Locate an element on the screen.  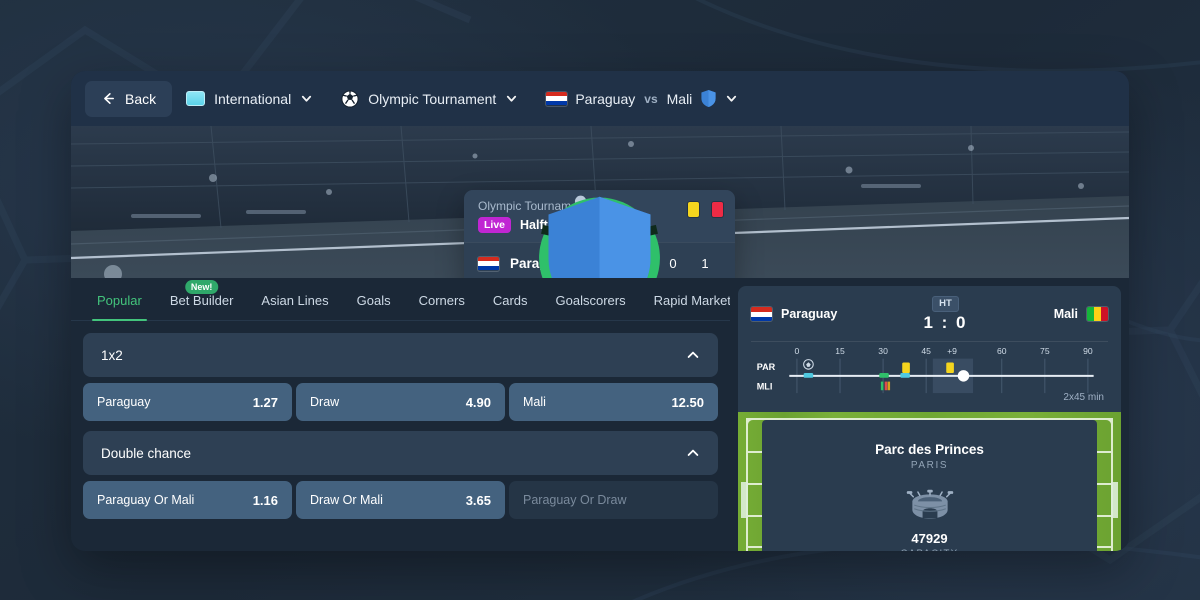
live-match-card: Olympic Tournament Live Halftime 0 1 is located at coordinates (599, 234).